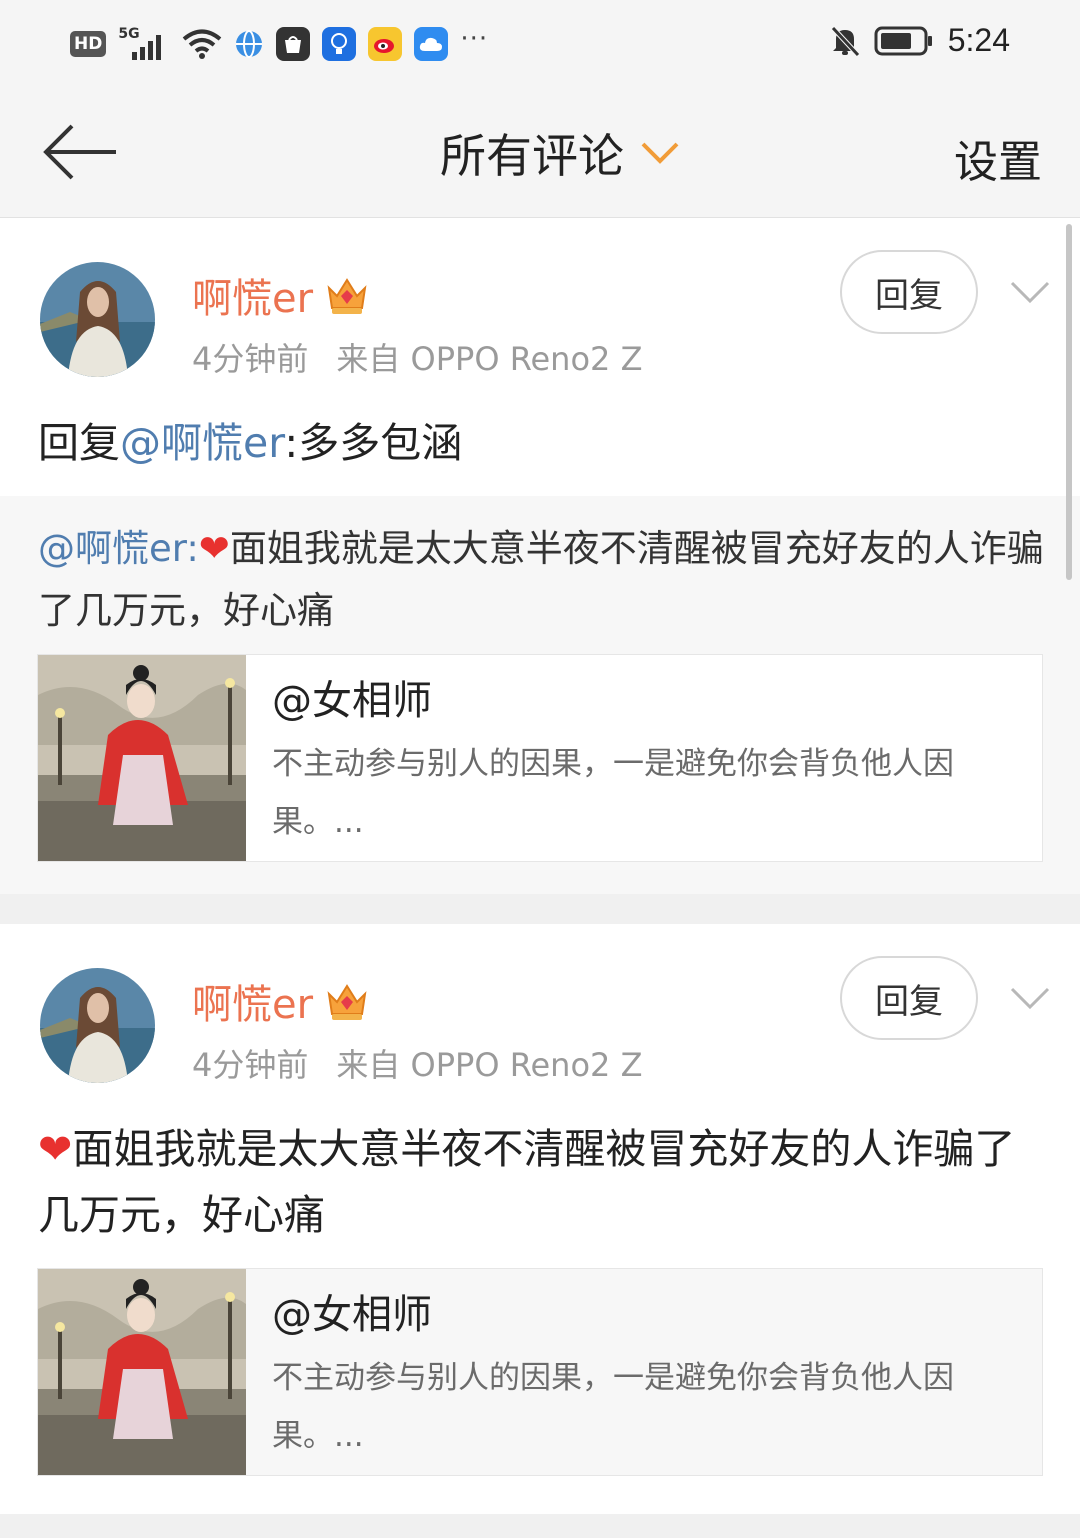 The width and height of the screenshot is (1080, 1538). I want to click on more-notifications: ···, so click(474, 39).